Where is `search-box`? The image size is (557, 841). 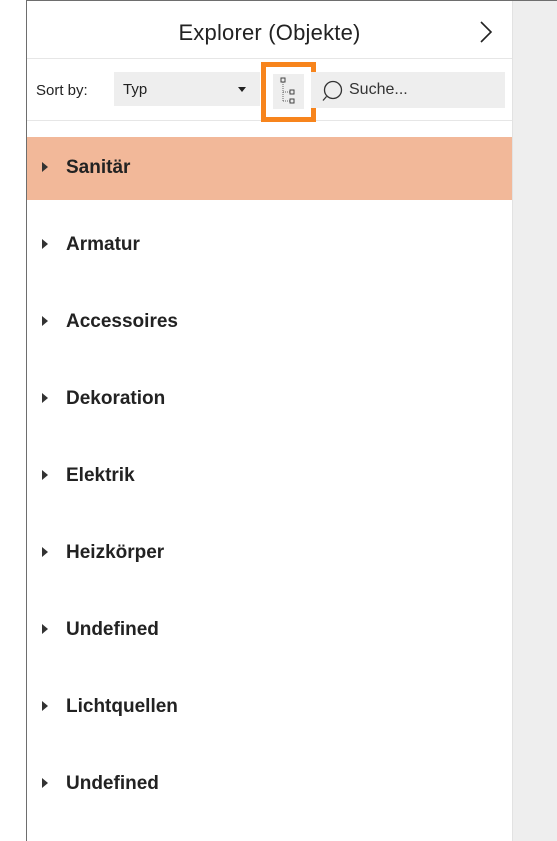
search-box is located at coordinates (408, 90).